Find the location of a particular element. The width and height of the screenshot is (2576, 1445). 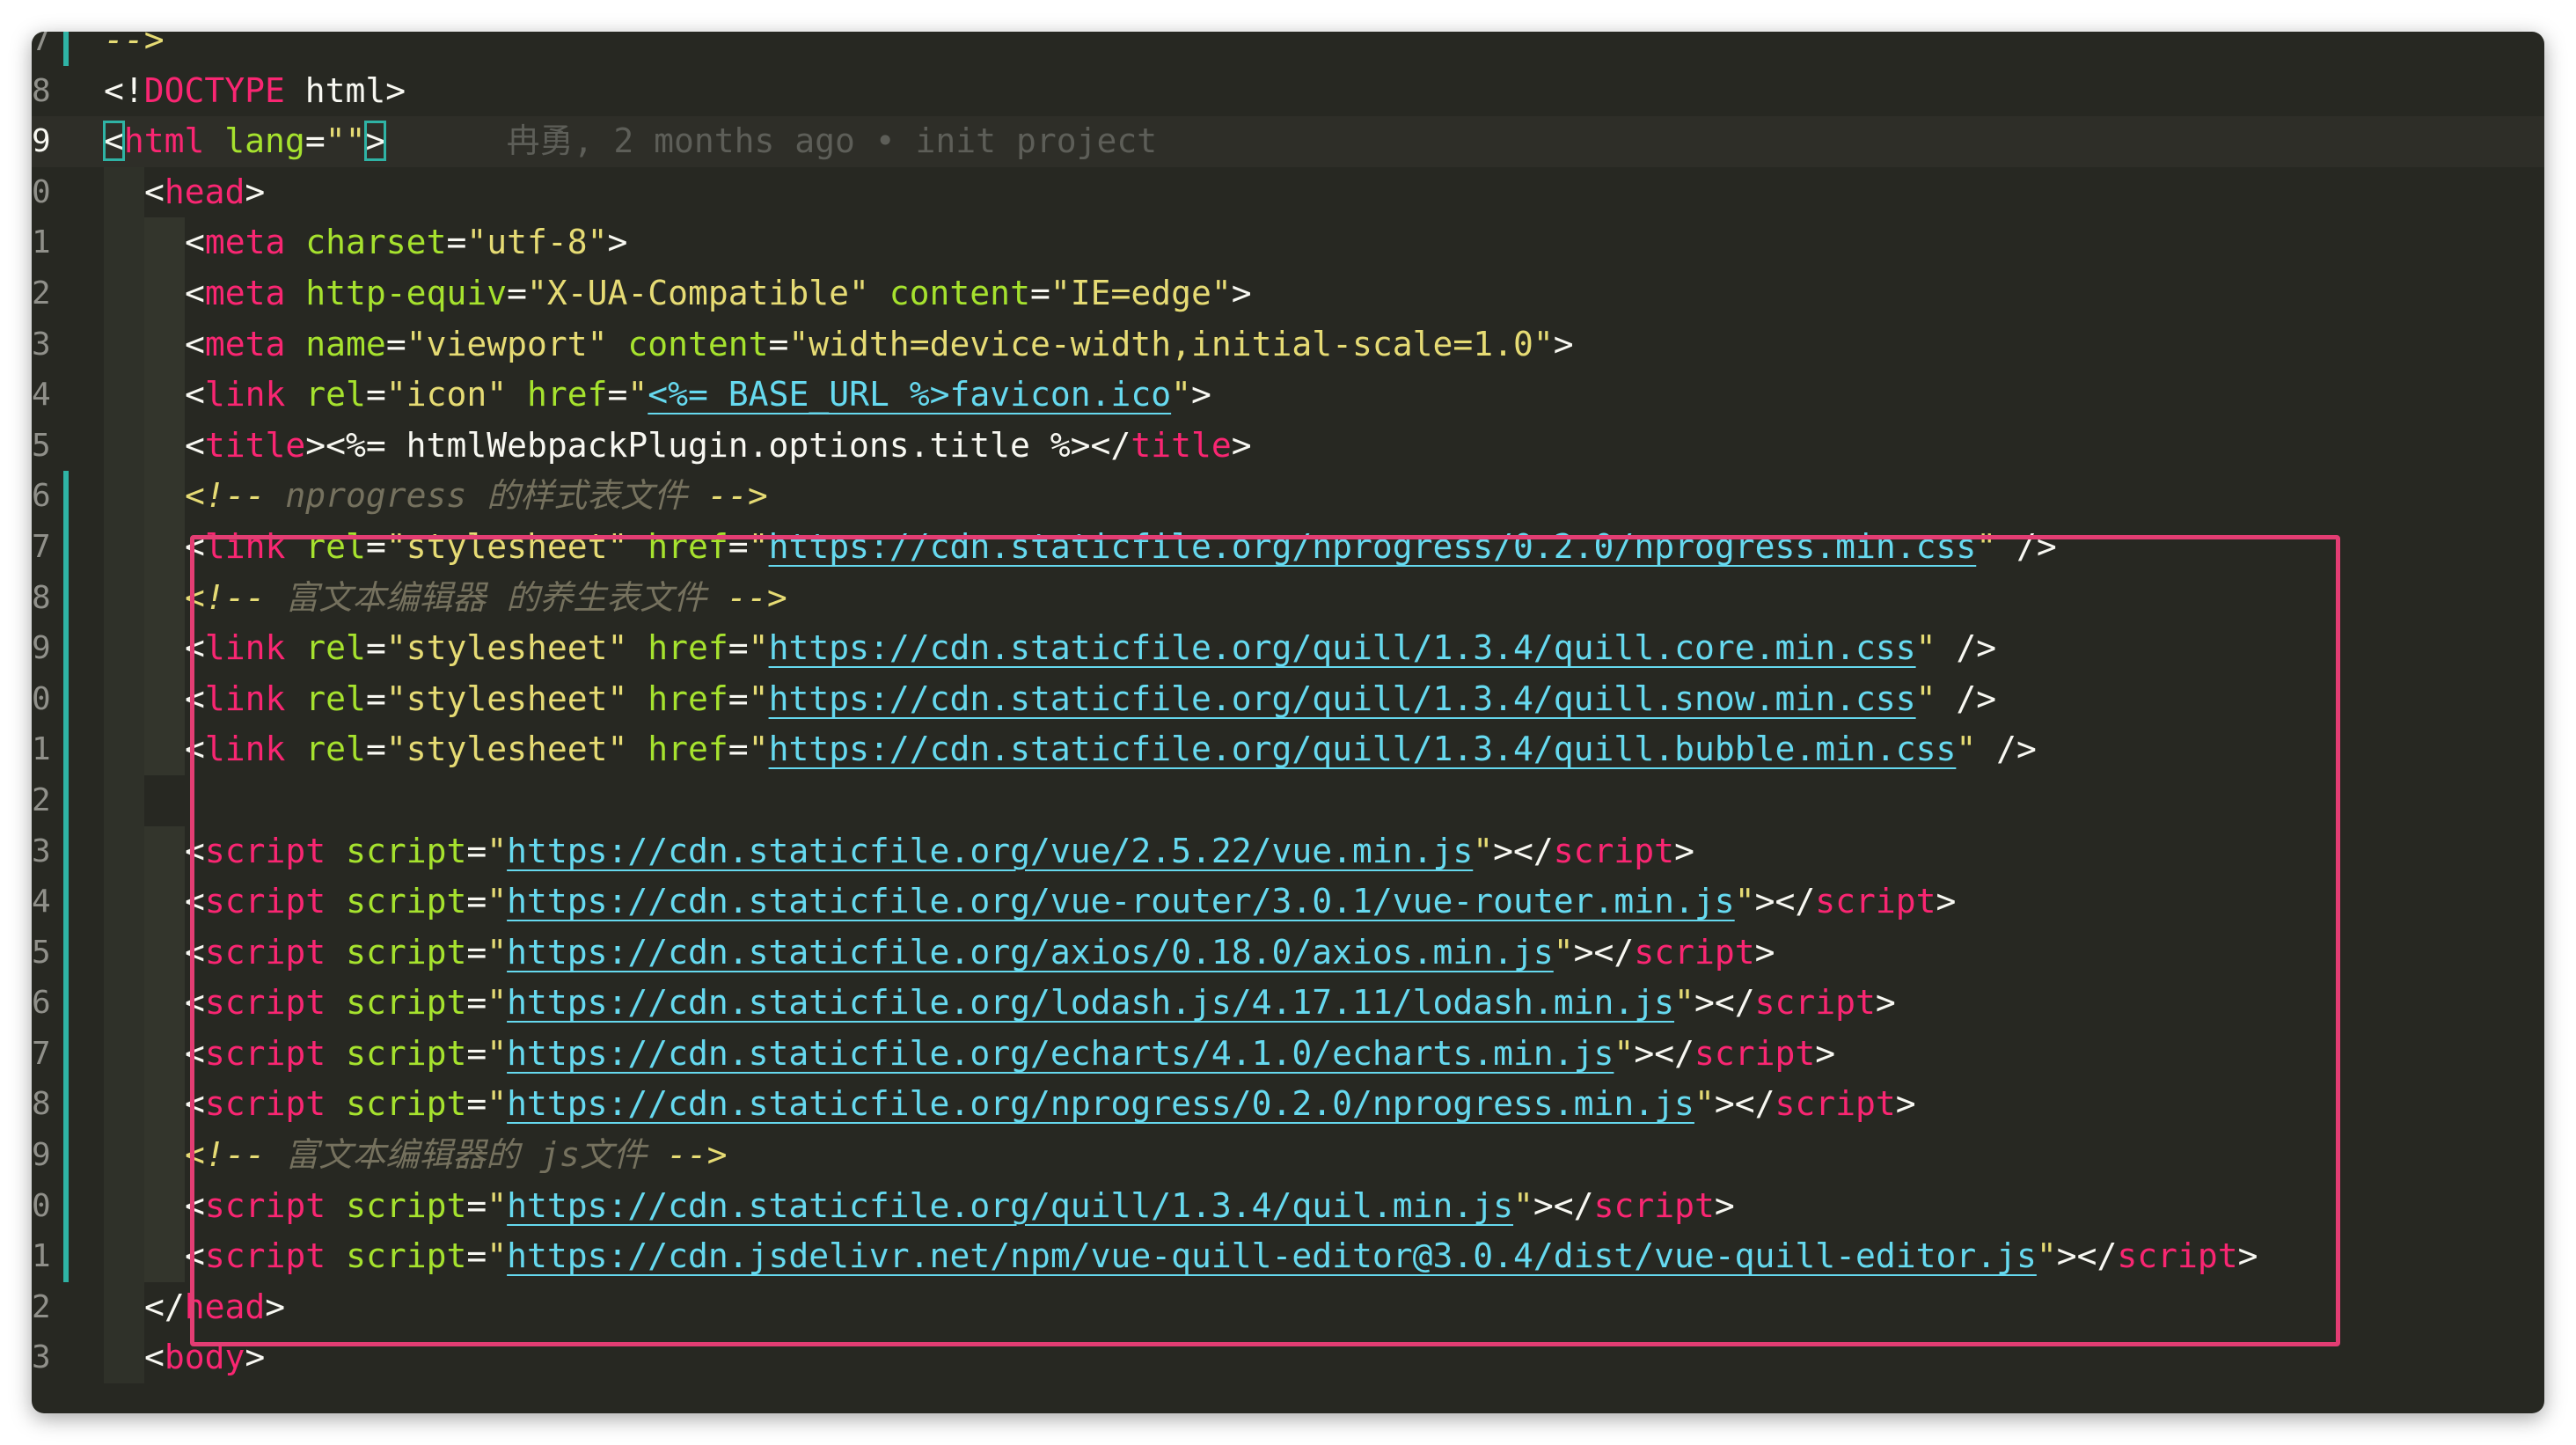

code-line: 8 <!DOCTYPE html> is located at coordinates (1288, 92).